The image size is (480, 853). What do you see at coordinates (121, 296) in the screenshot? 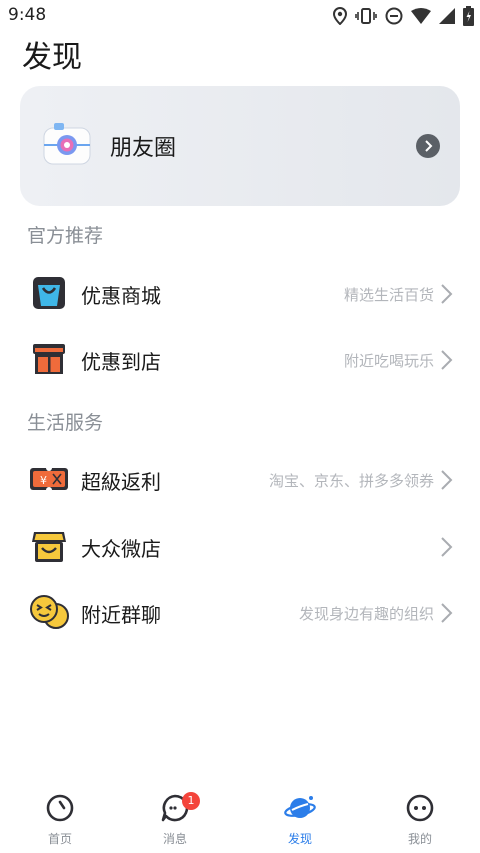
I see `list-item-label: 优惠商城` at bounding box center [121, 296].